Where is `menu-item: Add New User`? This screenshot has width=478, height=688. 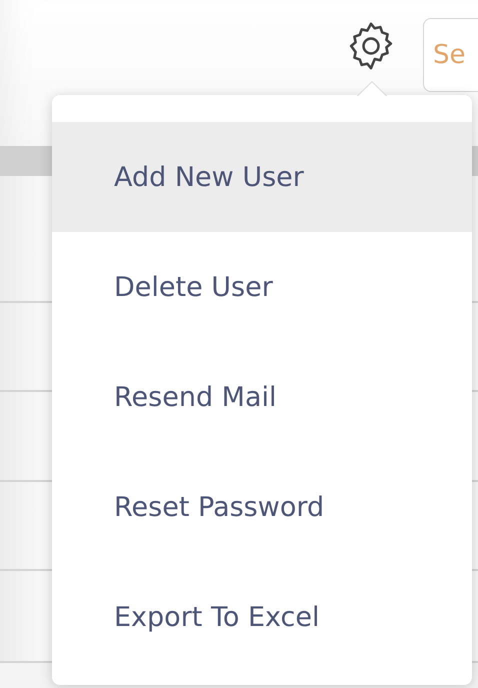
menu-item: Add New User is located at coordinates (262, 177).